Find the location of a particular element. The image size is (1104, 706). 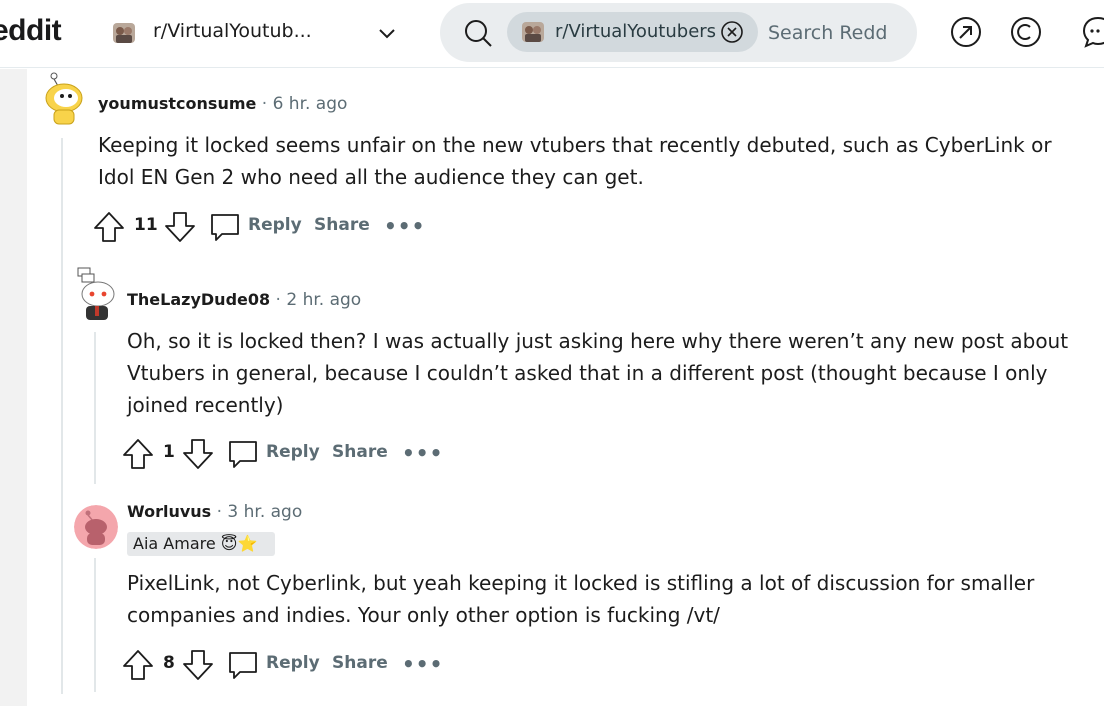

search-icon is located at coordinates (478, 33).